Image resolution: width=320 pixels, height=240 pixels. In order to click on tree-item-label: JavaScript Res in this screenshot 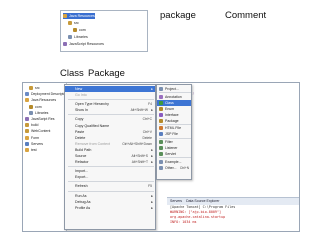, I will do `click(43, 119)`.